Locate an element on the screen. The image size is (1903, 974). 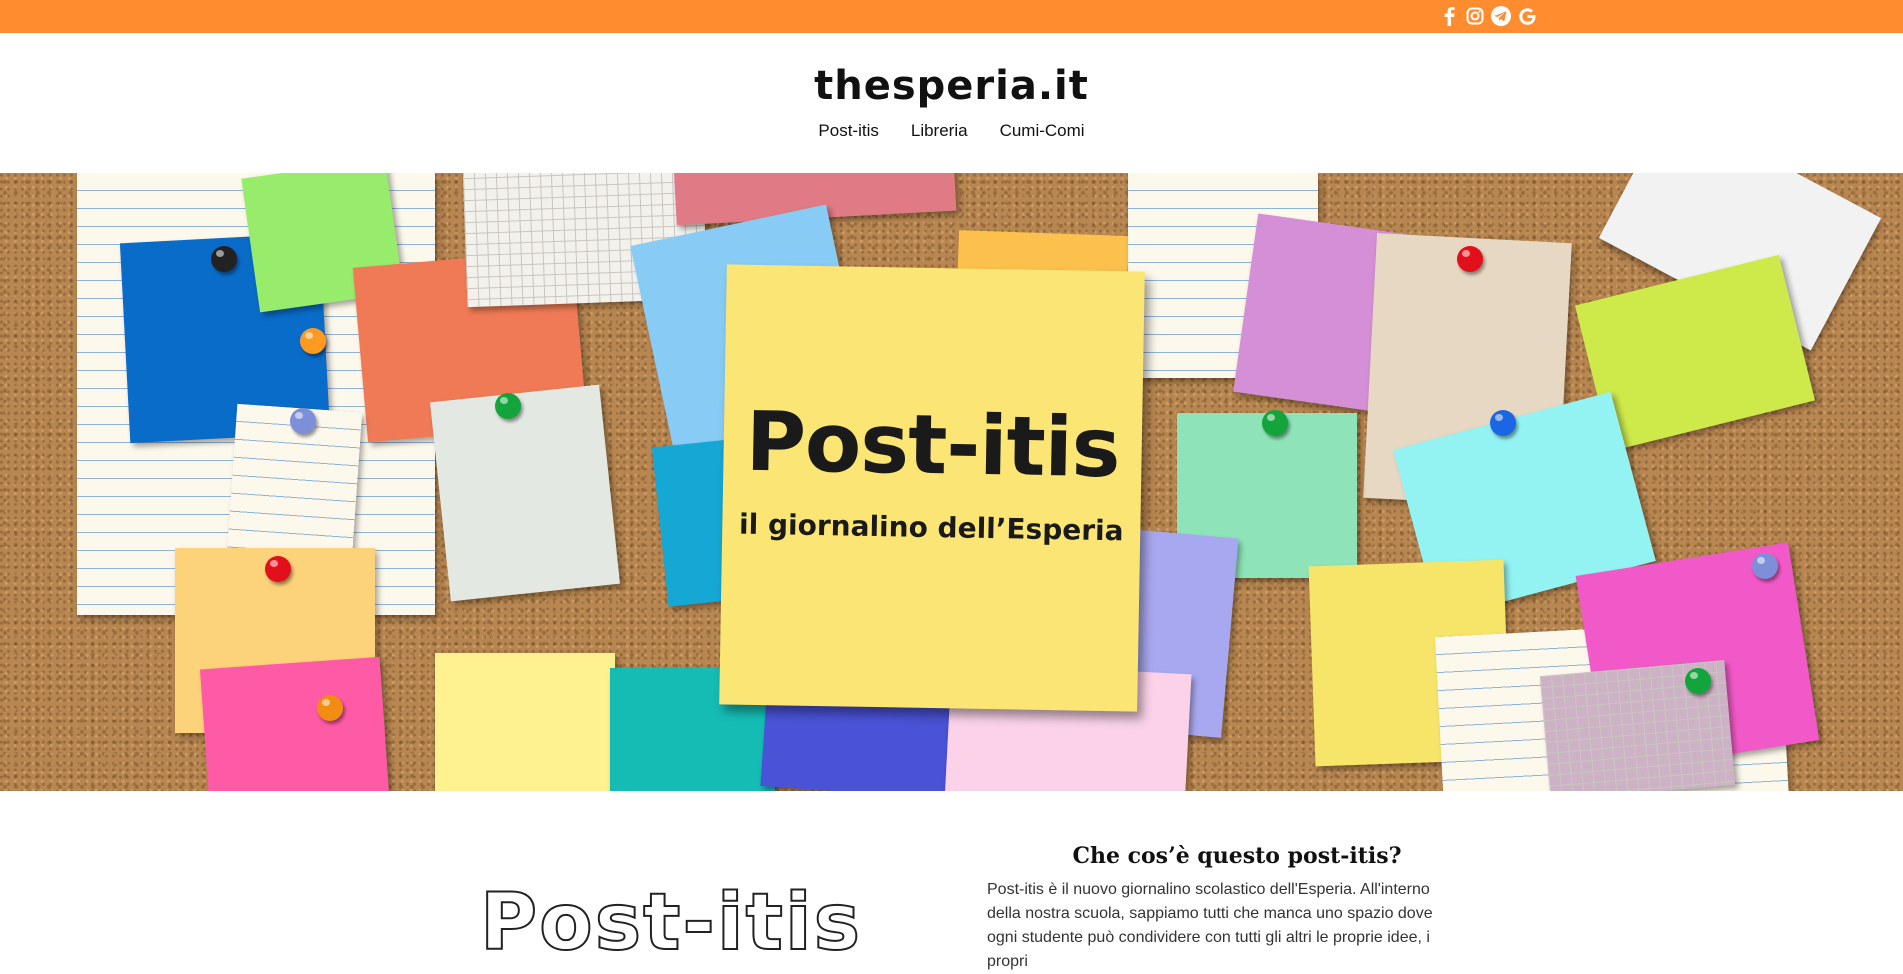
hero-subtitle: il giornalino dell’Esperia is located at coordinates (931, 527).